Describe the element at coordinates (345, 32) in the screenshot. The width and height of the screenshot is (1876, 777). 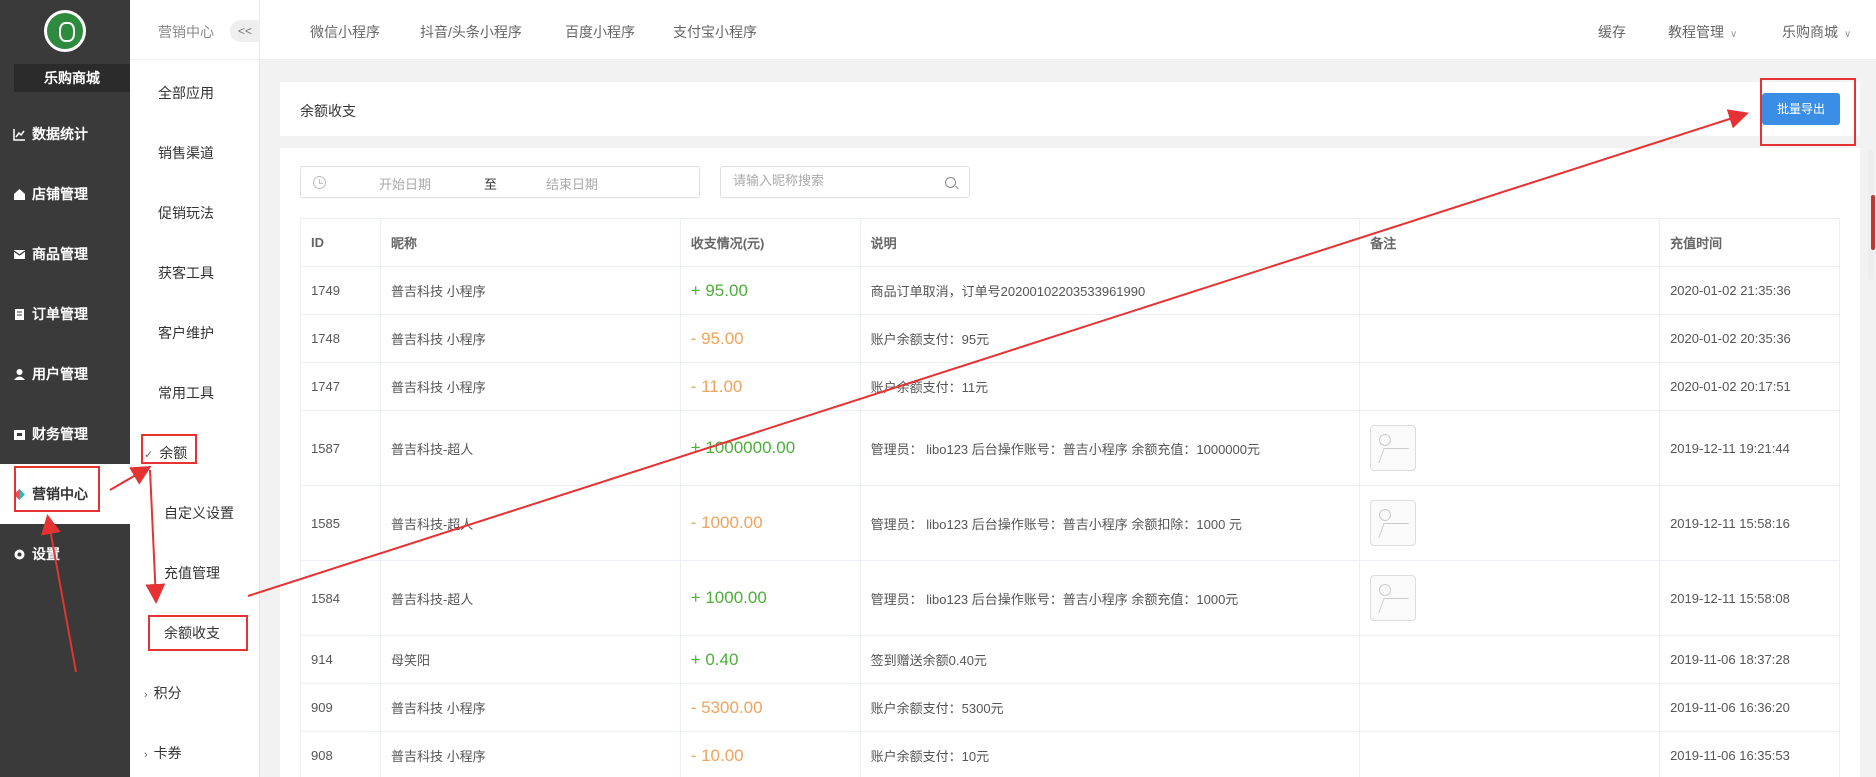
I see `tab-wechat-miniprogram: 微信小程序` at that location.